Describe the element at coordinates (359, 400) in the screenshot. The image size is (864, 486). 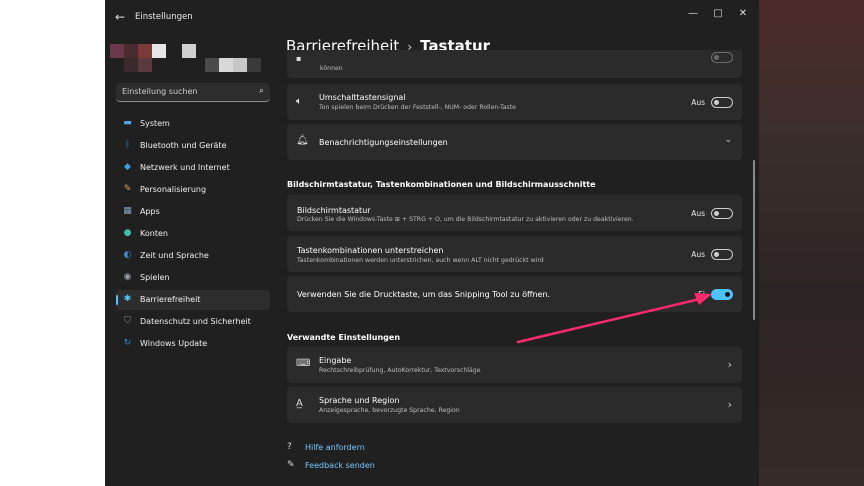
I see `sprache-title: Sprache und Region` at that location.